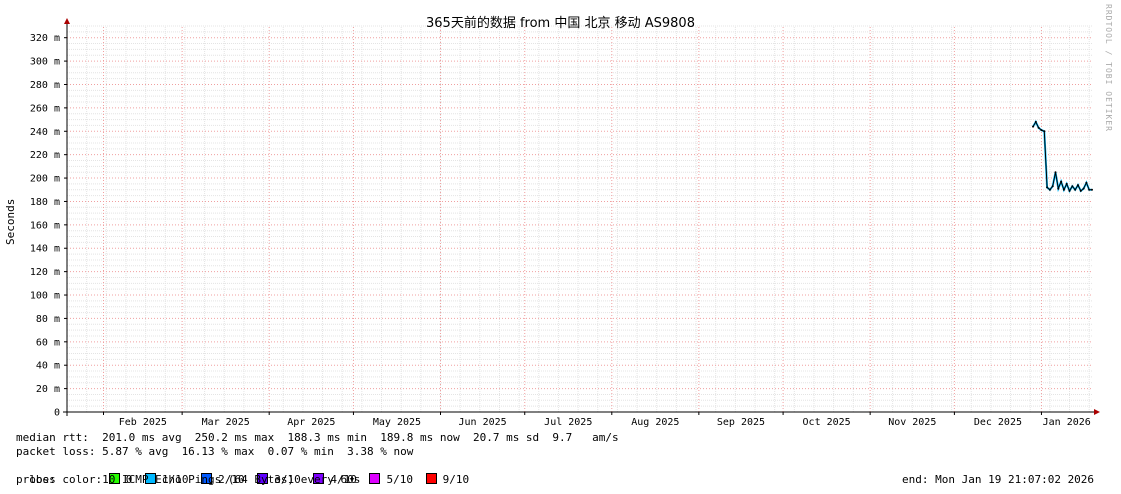 The width and height of the screenshot is (1121, 494). I want to click on y-tick-label: 80 m, so click(48, 319).